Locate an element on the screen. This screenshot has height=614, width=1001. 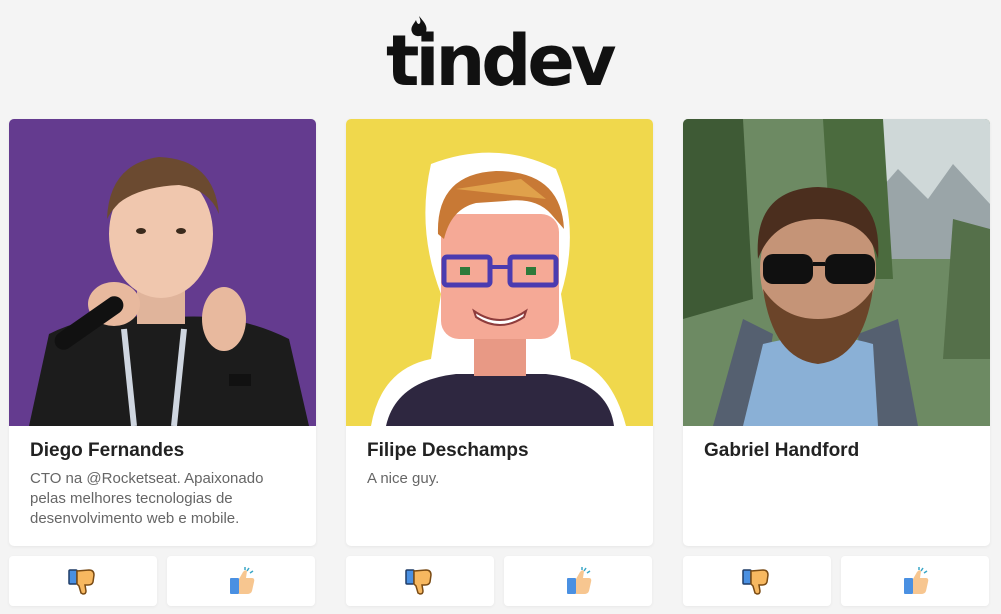
logo-text: tindev is located at coordinates (501, 61).